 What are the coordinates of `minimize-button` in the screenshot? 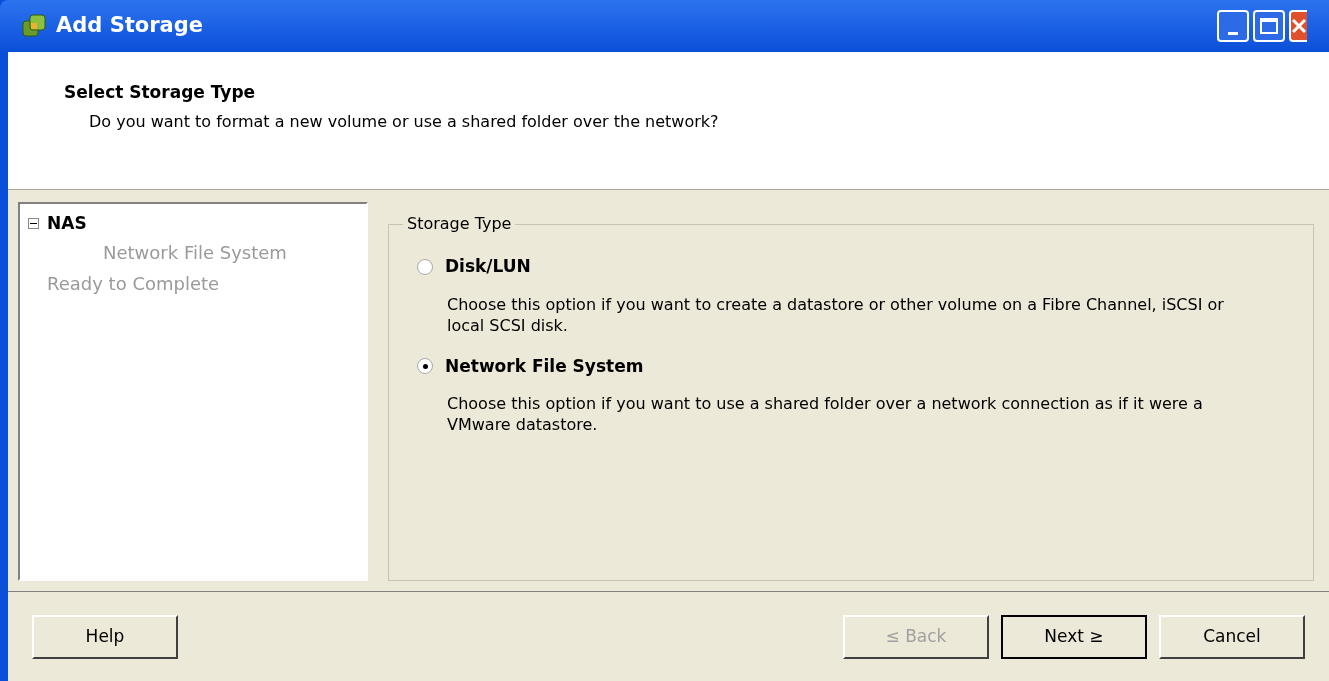 It's located at (1233, 26).